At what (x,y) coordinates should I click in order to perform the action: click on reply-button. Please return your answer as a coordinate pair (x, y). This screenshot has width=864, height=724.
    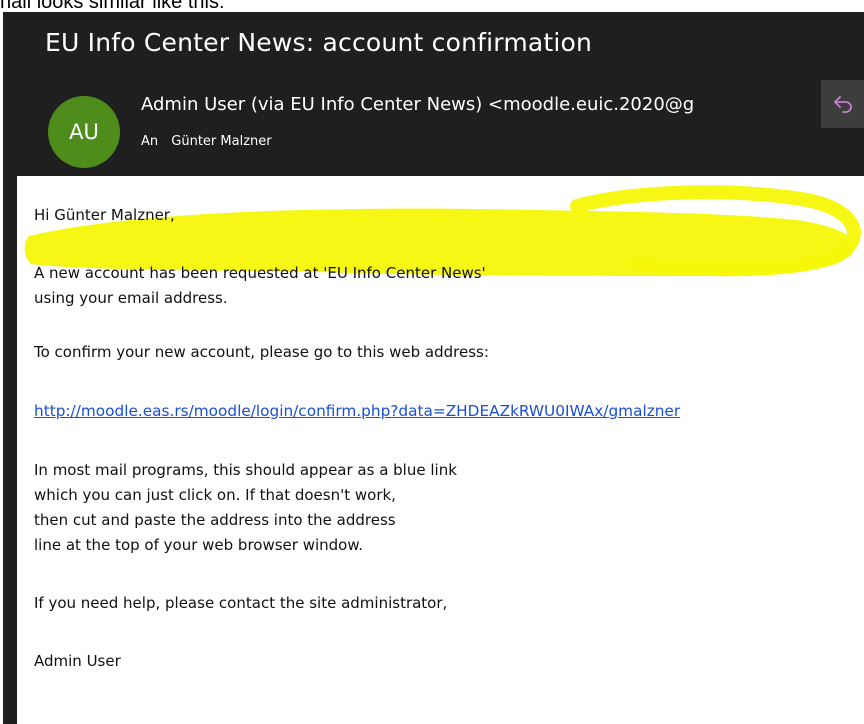
    Looking at the image, I should click on (842, 104).